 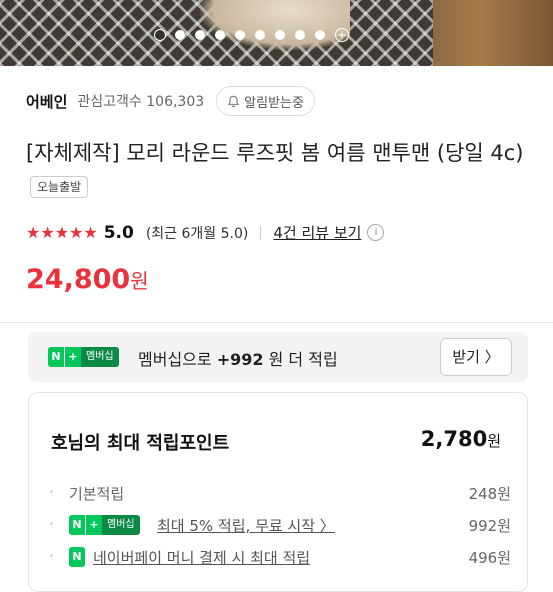 What do you see at coordinates (160, 35) in the screenshot?
I see `carousel-dot-active` at bounding box center [160, 35].